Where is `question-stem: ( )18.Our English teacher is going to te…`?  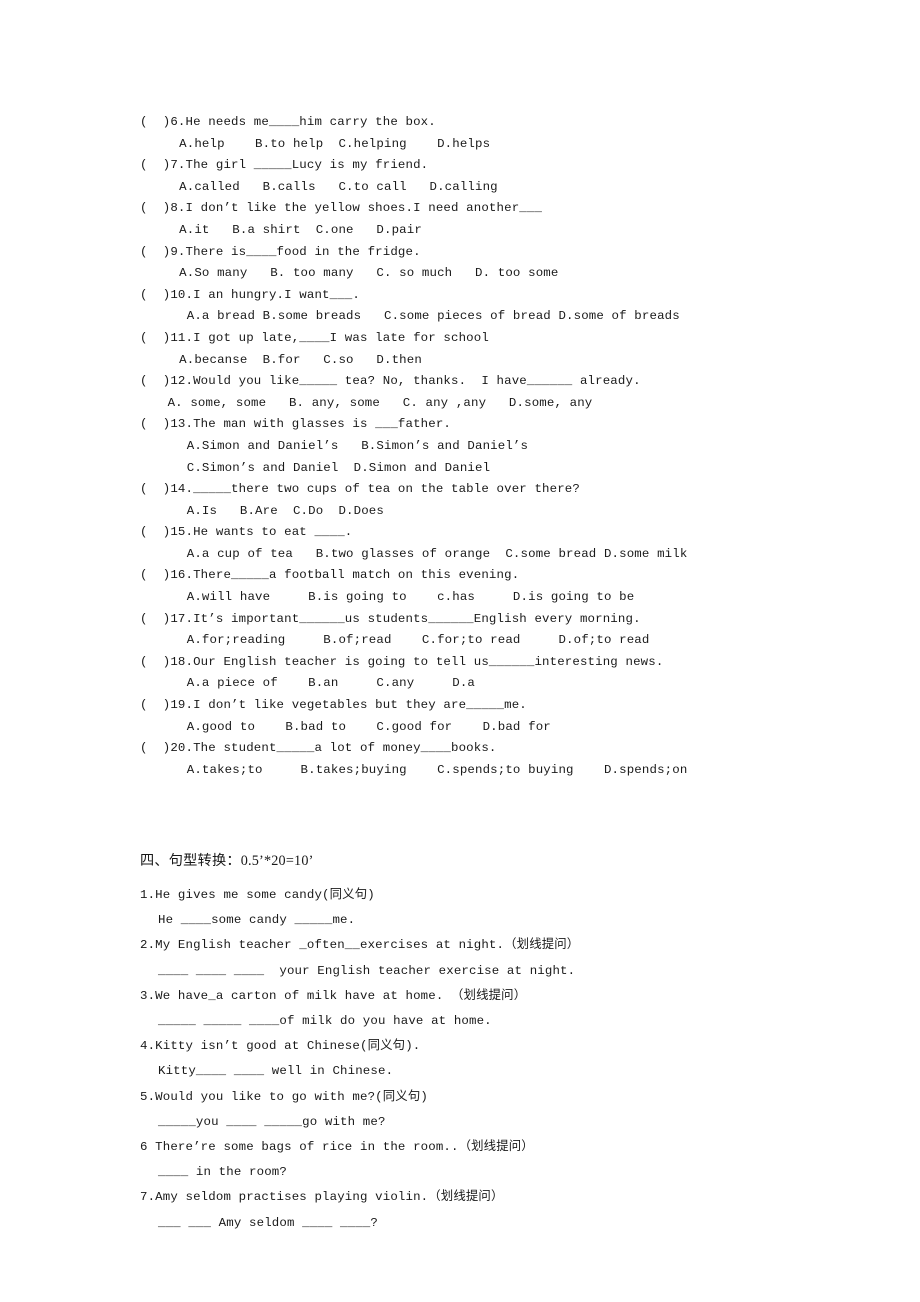
question-stem: ( )18.Our English teacher is going to te… is located at coordinates (402, 661).